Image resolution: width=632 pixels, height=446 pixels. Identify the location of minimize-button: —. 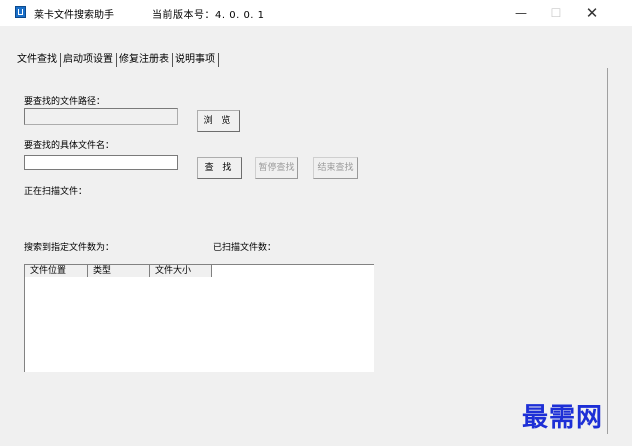
(521, 13).